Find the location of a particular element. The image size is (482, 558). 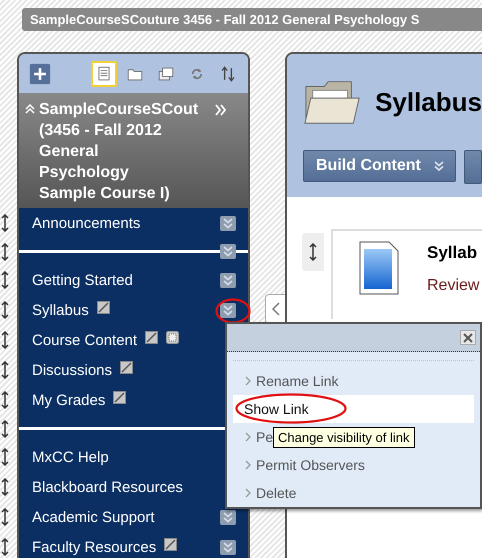

toolbar-button is located at coordinates (473, 167).